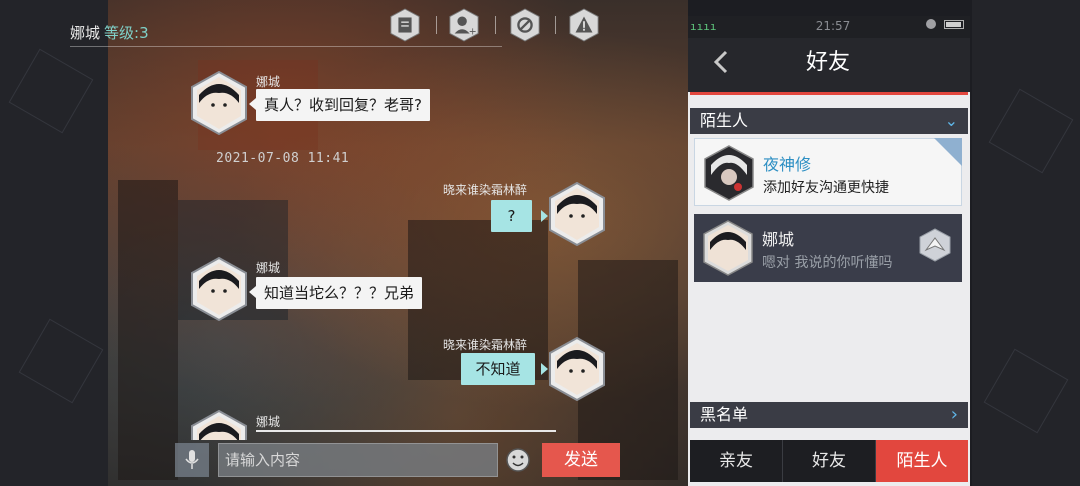  What do you see at coordinates (833, 26) in the screenshot?
I see `status-time: 21:57` at bounding box center [833, 26].